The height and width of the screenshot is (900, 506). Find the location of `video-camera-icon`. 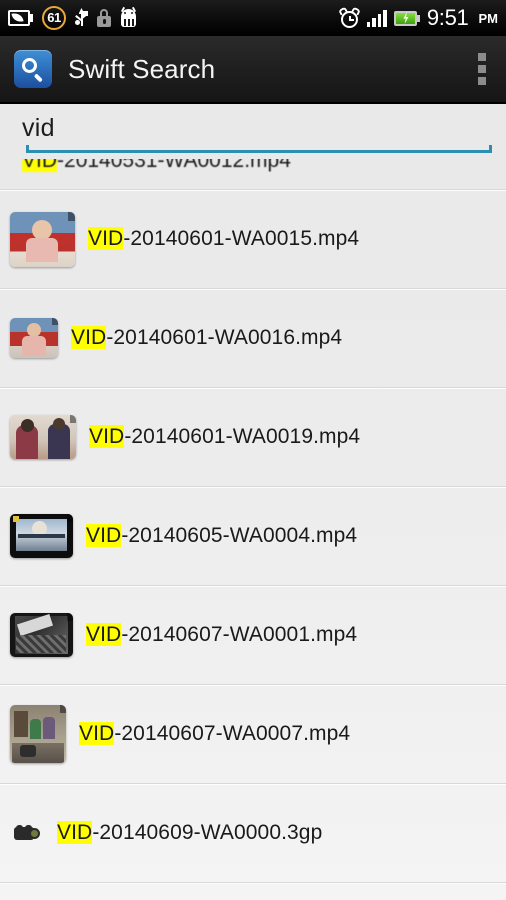

video-camera-icon is located at coordinates (29, 833).